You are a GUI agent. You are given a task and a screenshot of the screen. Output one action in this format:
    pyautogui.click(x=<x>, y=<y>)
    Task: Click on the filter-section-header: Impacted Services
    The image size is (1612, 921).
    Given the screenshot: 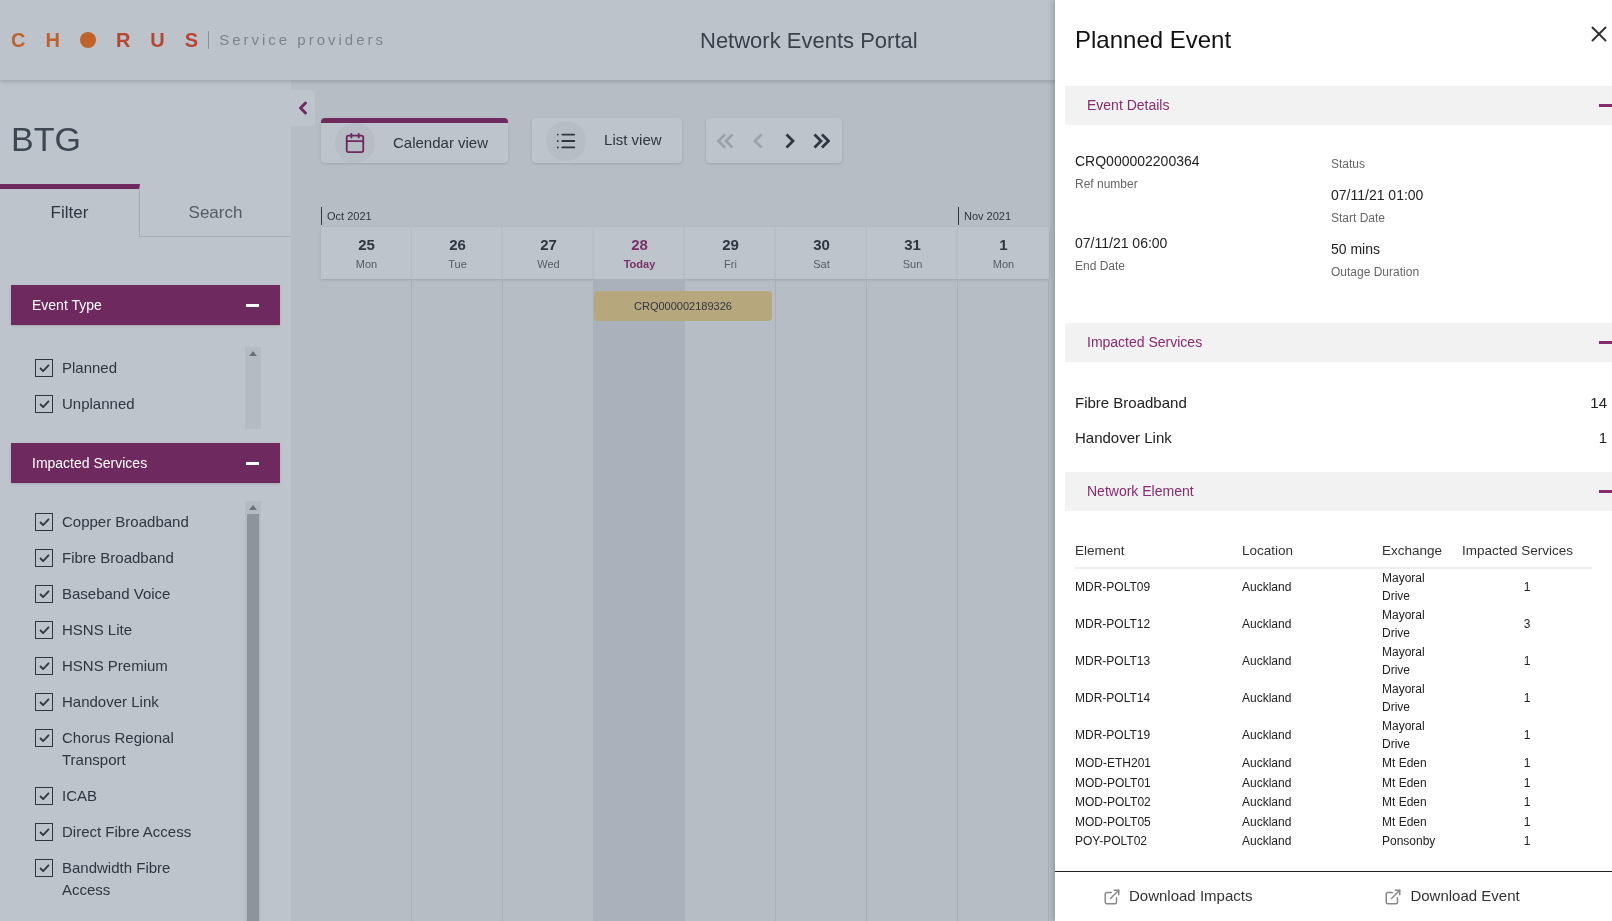 What is the action you would take?
    pyautogui.click(x=145, y=463)
    